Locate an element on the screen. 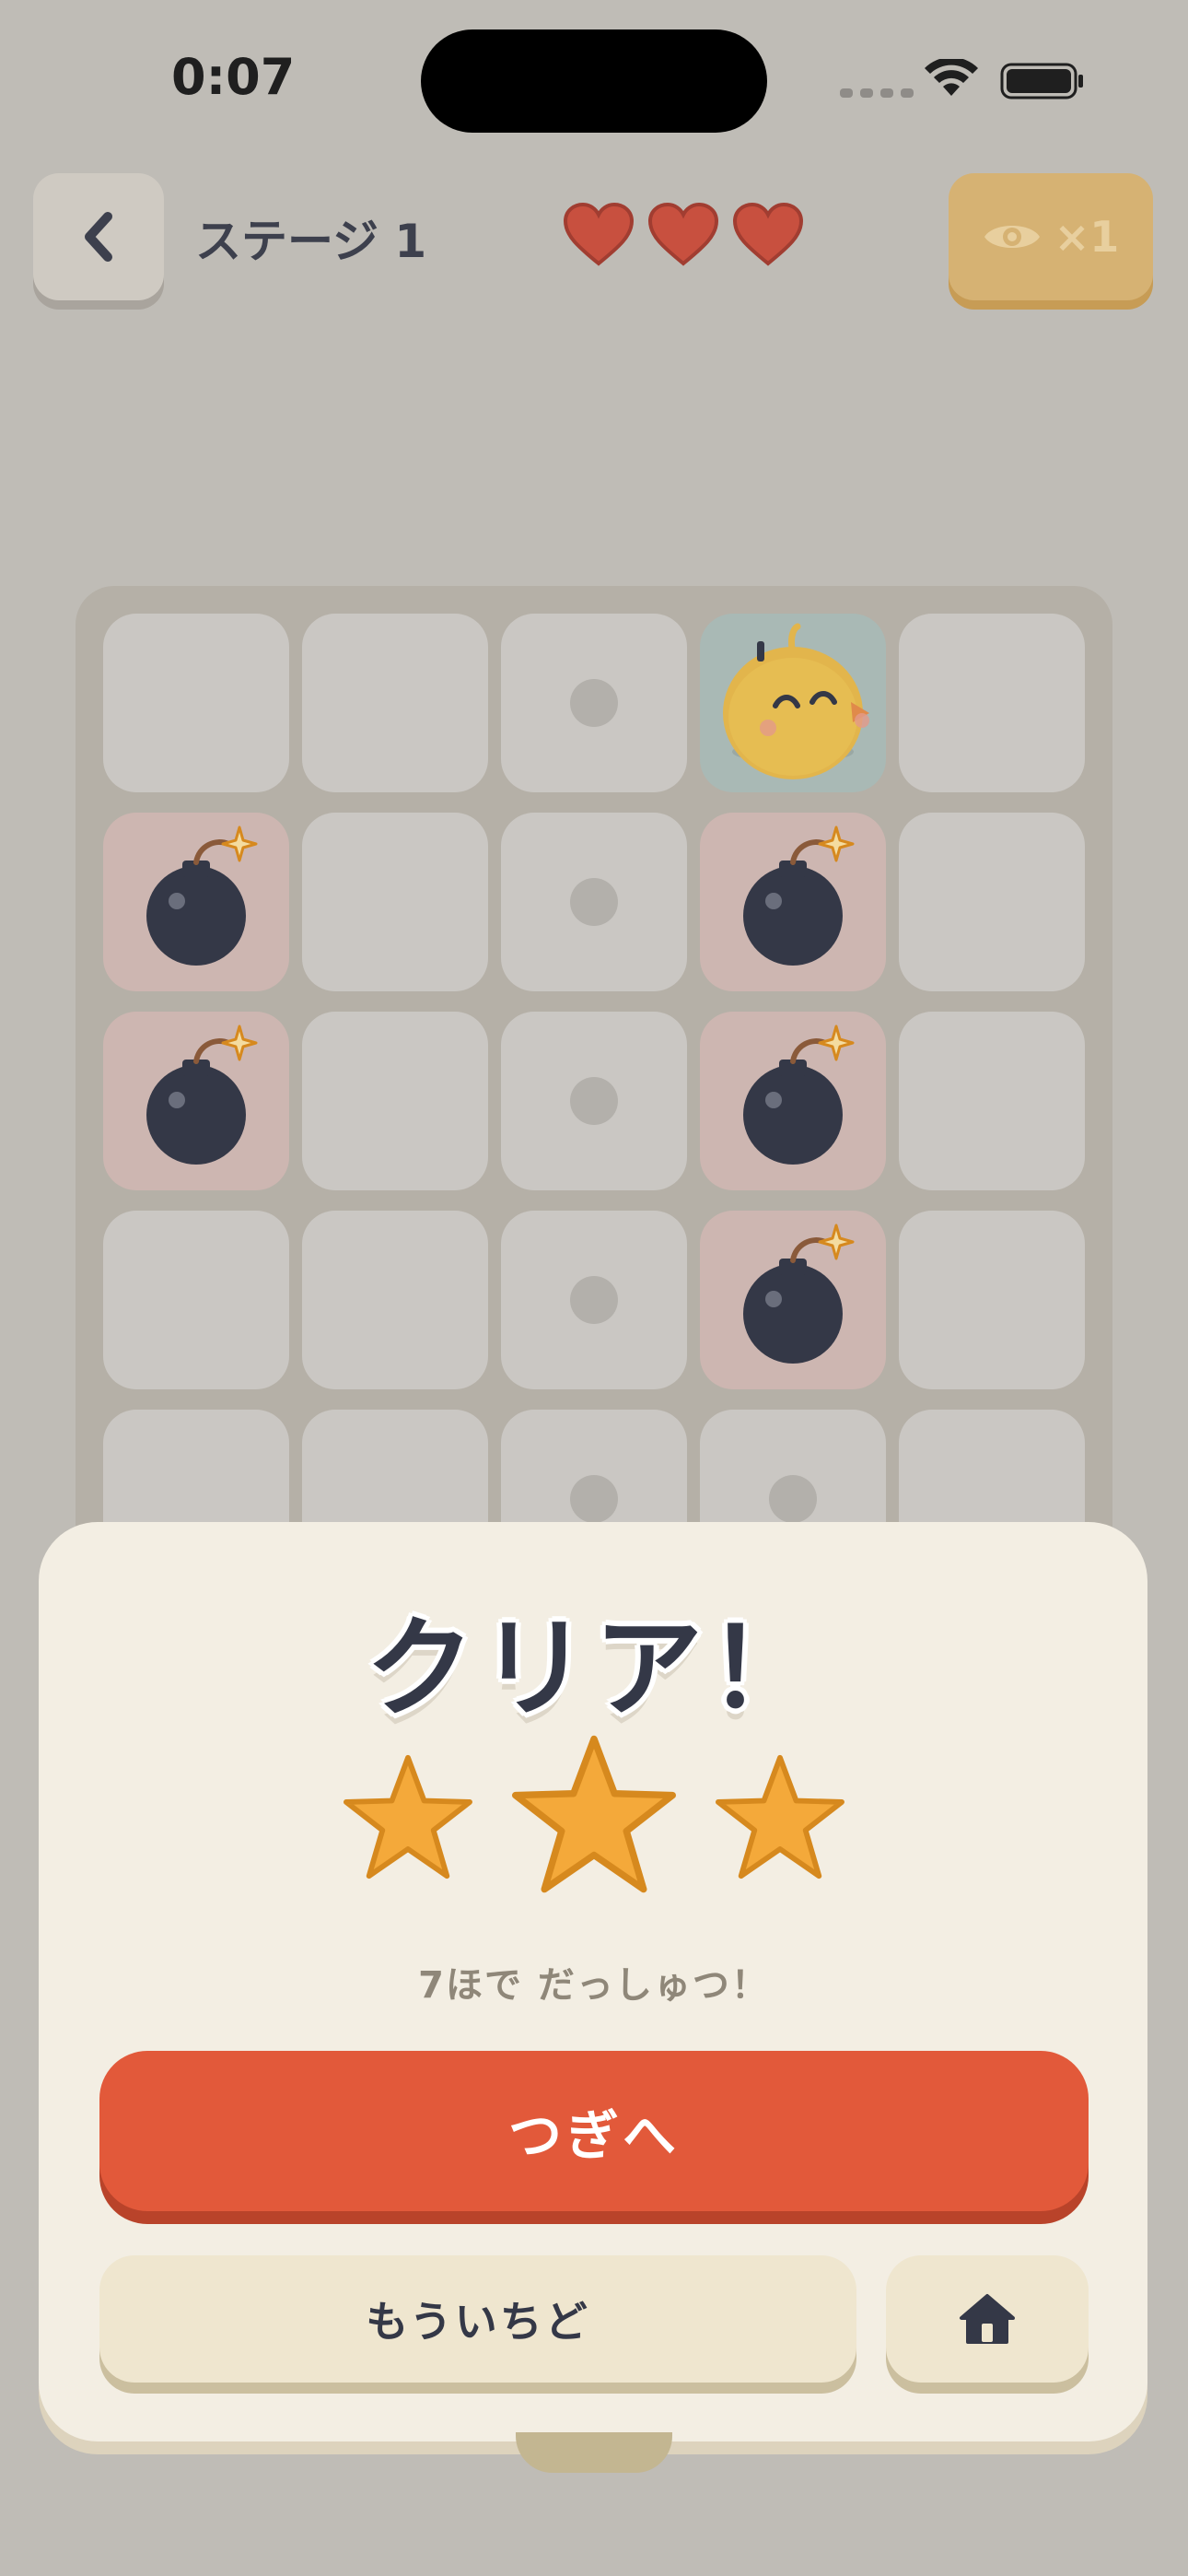 The height and width of the screenshot is (2576, 1188). chick-character-icon is located at coordinates (796, 701).